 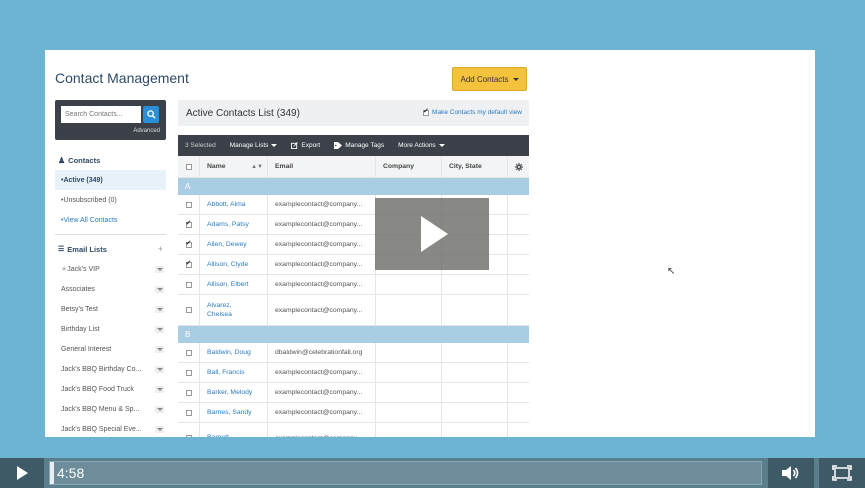 What do you see at coordinates (110, 309) in the screenshot?
I see `sidebar-item-email-list: Betsy's Test` at bounding box center [110, 309].